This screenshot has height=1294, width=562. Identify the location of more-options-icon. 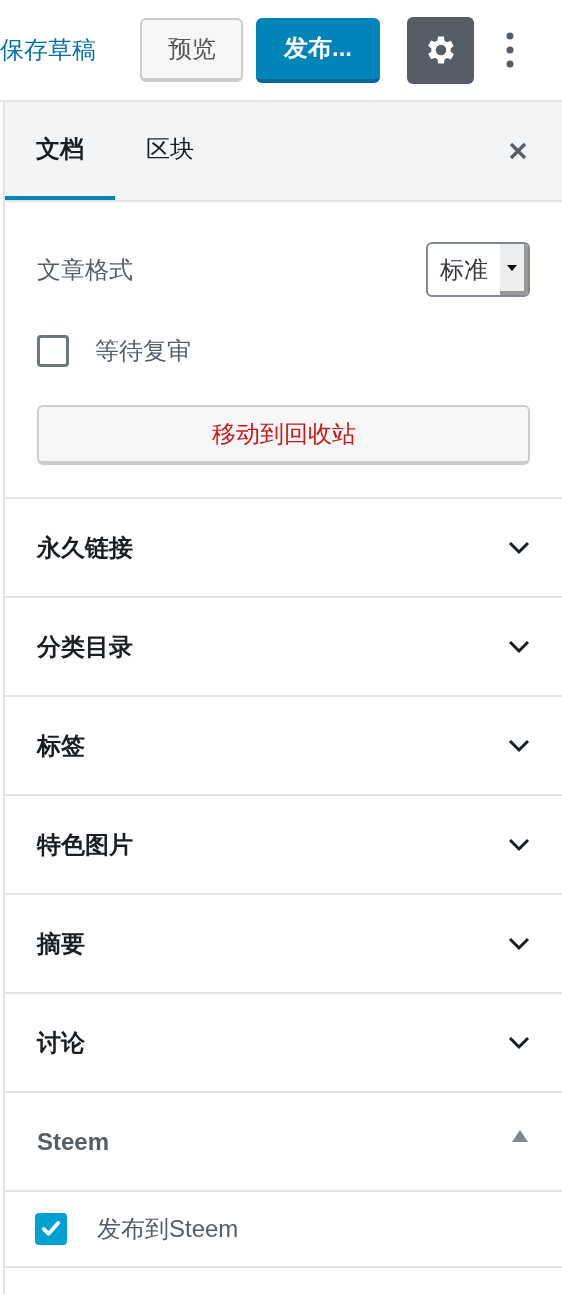
(510, 50).